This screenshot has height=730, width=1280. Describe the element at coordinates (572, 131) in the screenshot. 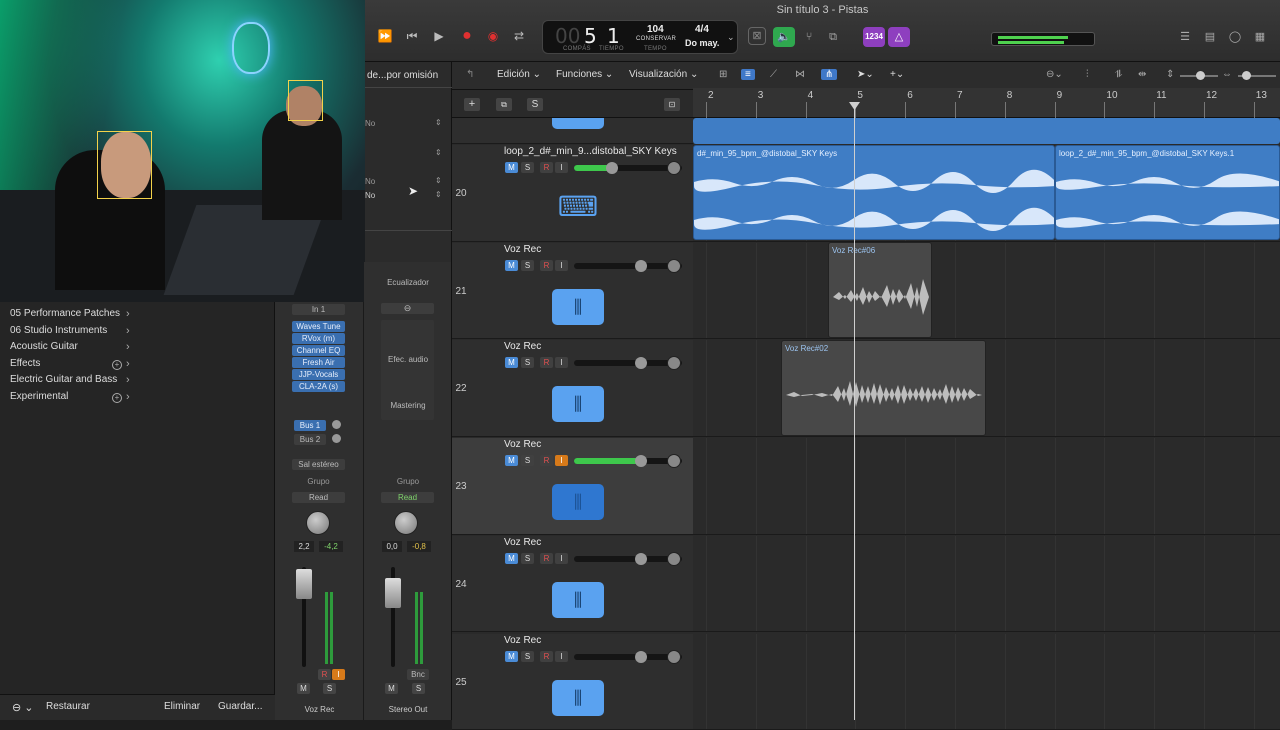

I see `track-header-partial` at that location.